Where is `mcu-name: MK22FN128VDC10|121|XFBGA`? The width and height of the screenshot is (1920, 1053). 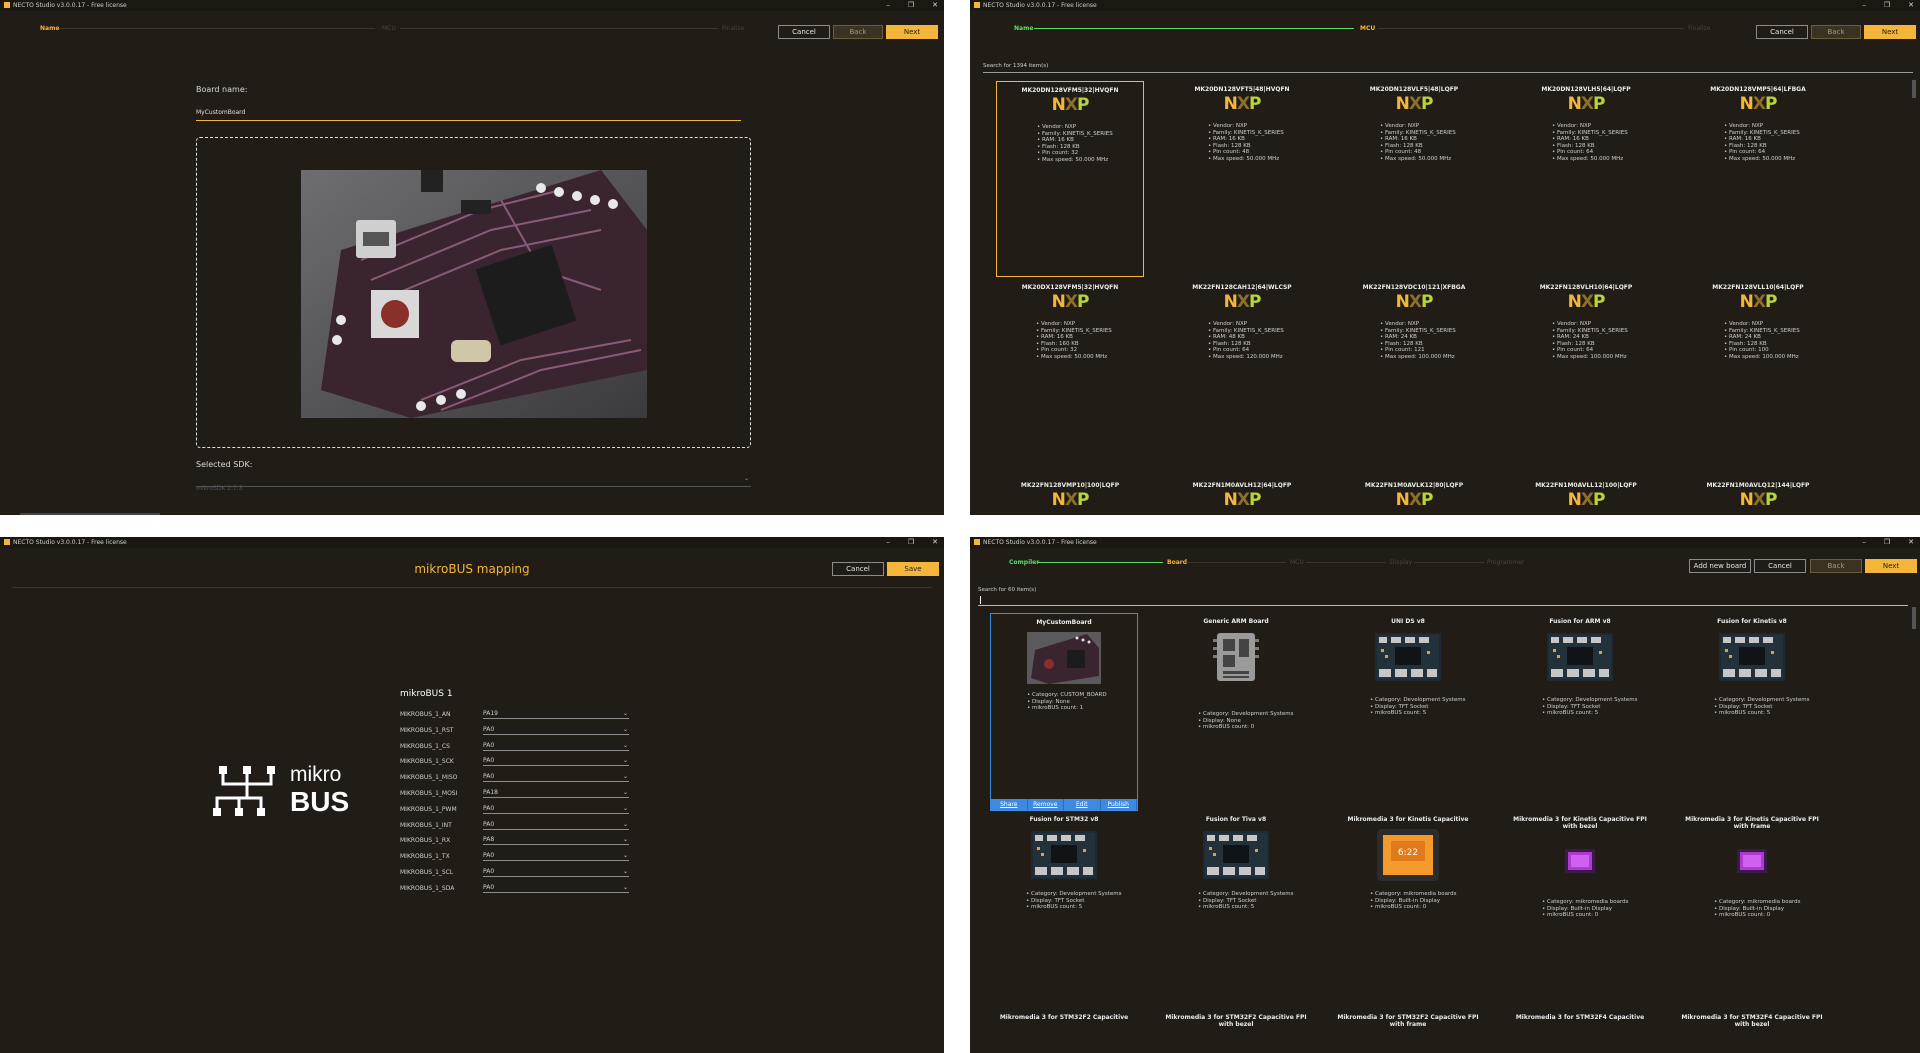 mcu-name: MK22FN128VDC10|121|XFBGA is located at coordinates (1414, 287).